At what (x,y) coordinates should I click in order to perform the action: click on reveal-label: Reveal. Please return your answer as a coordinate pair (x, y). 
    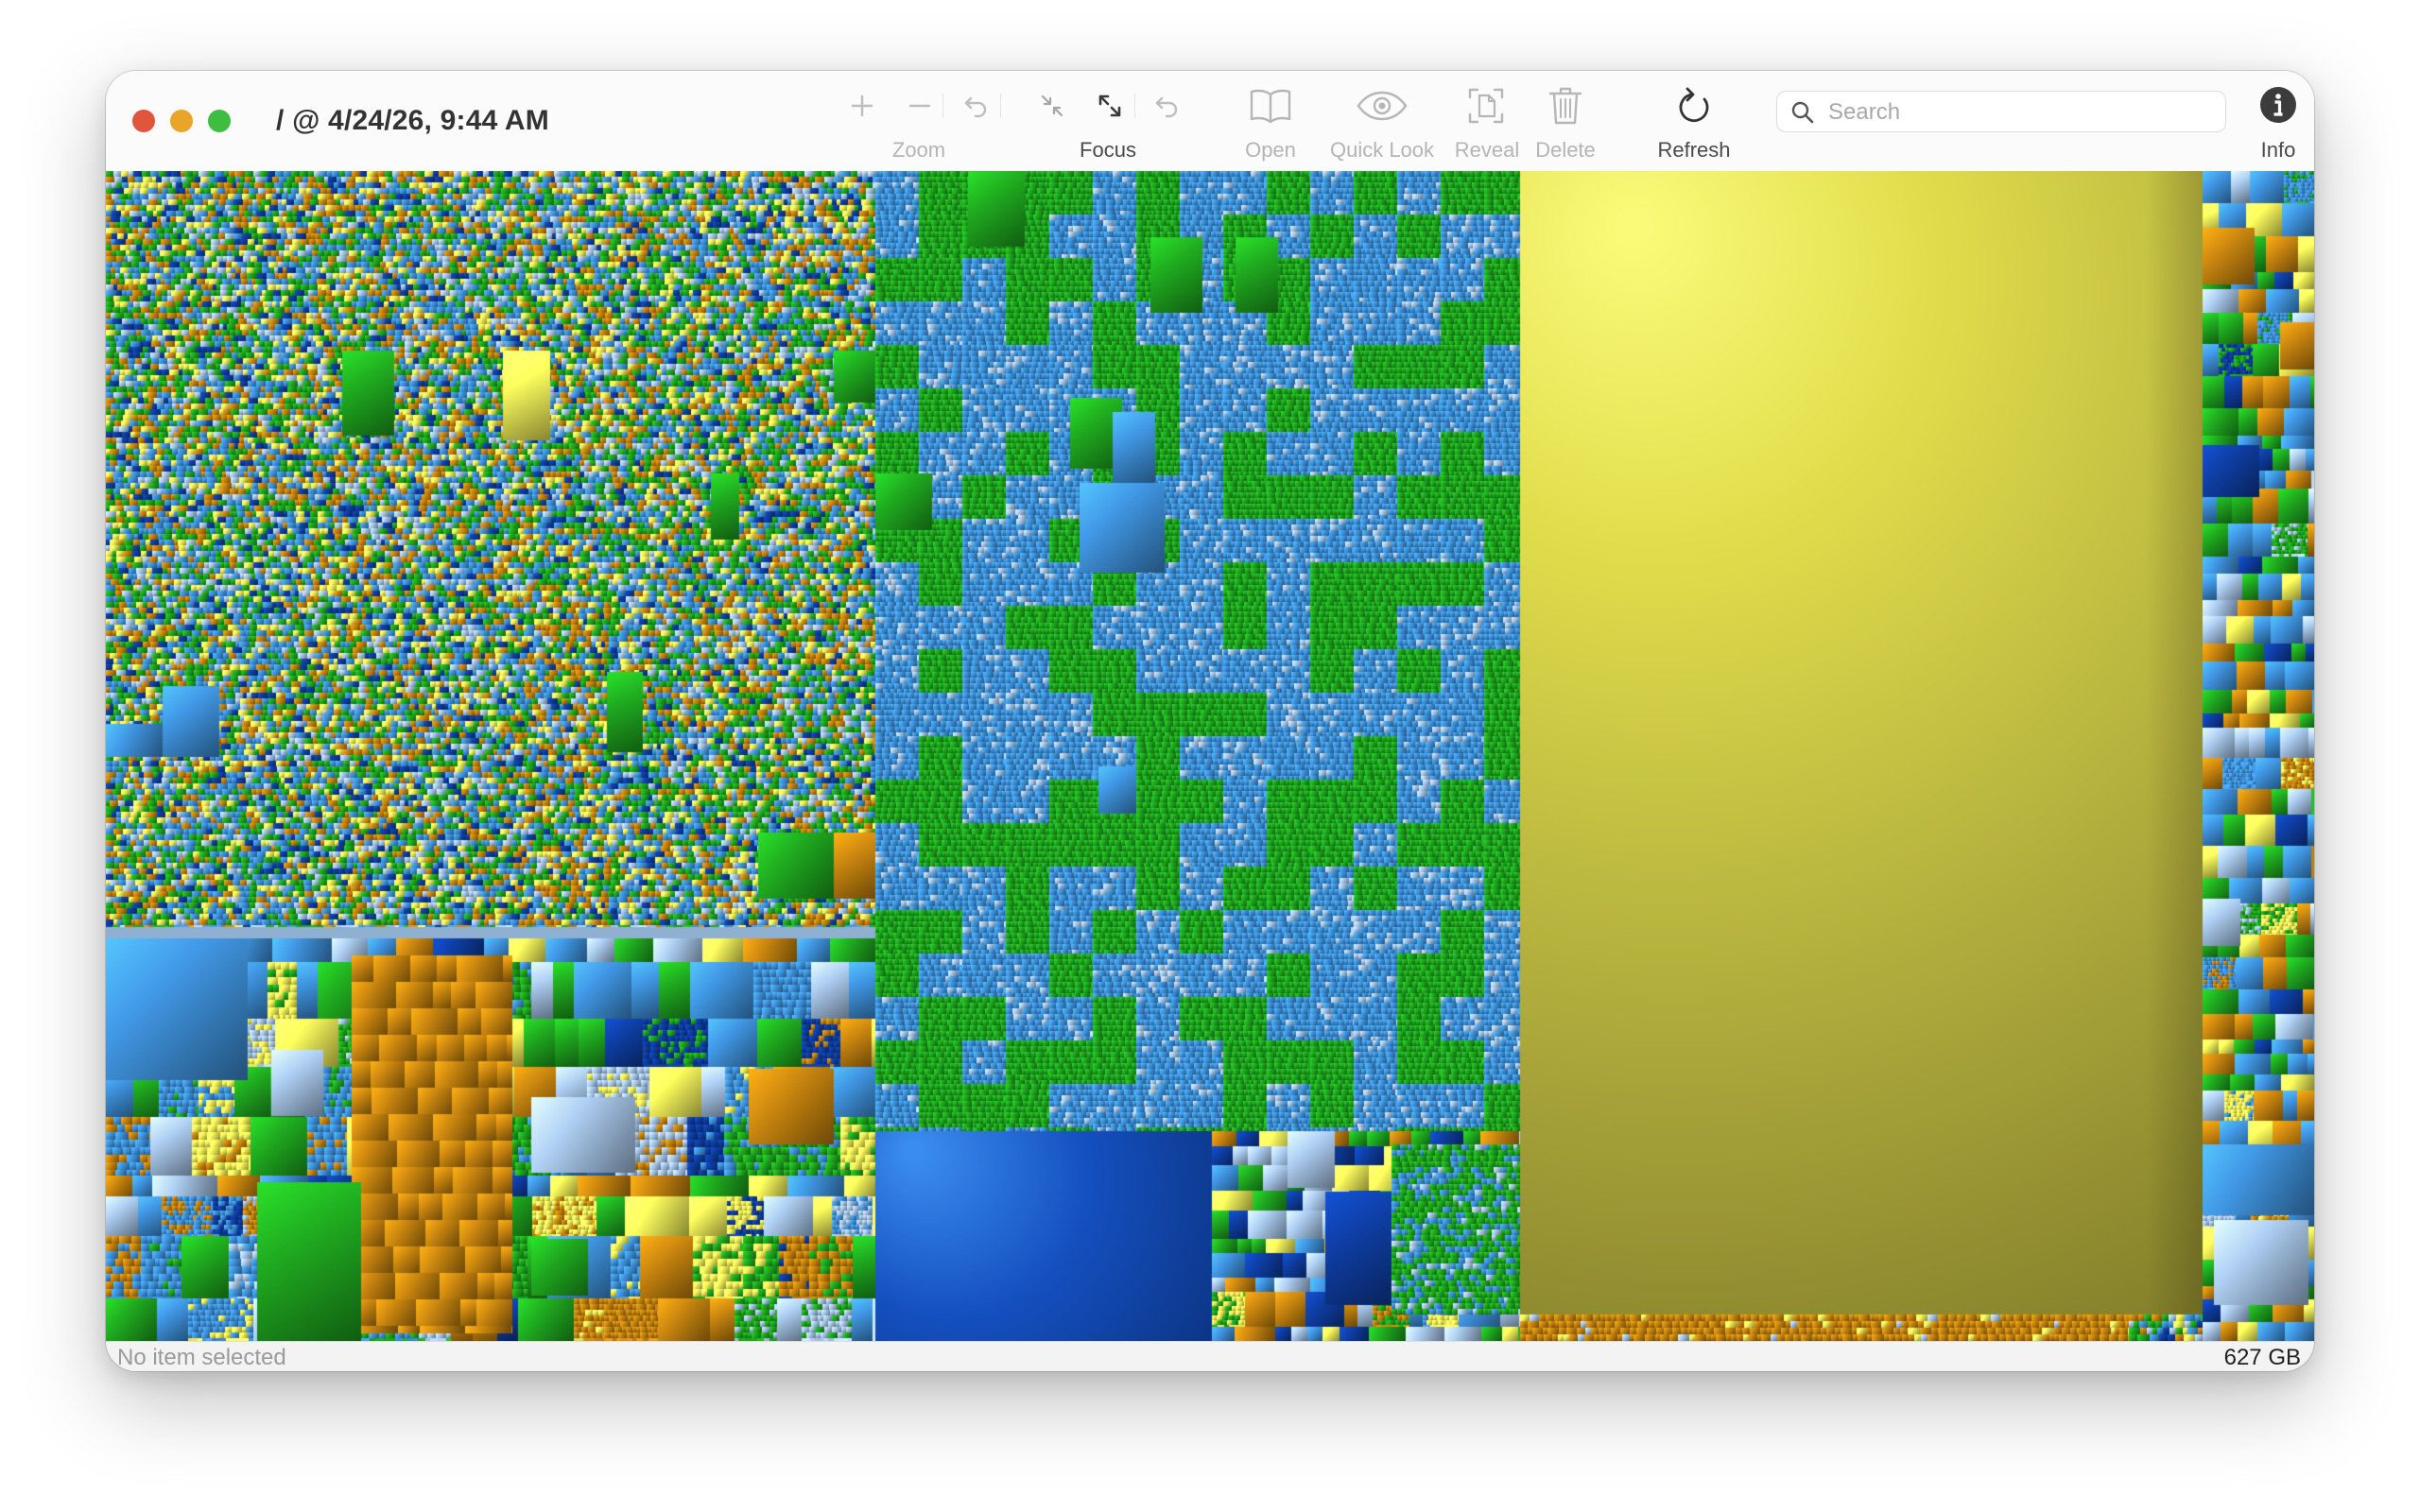
    Looking at the image, I should click on (1487, 150).